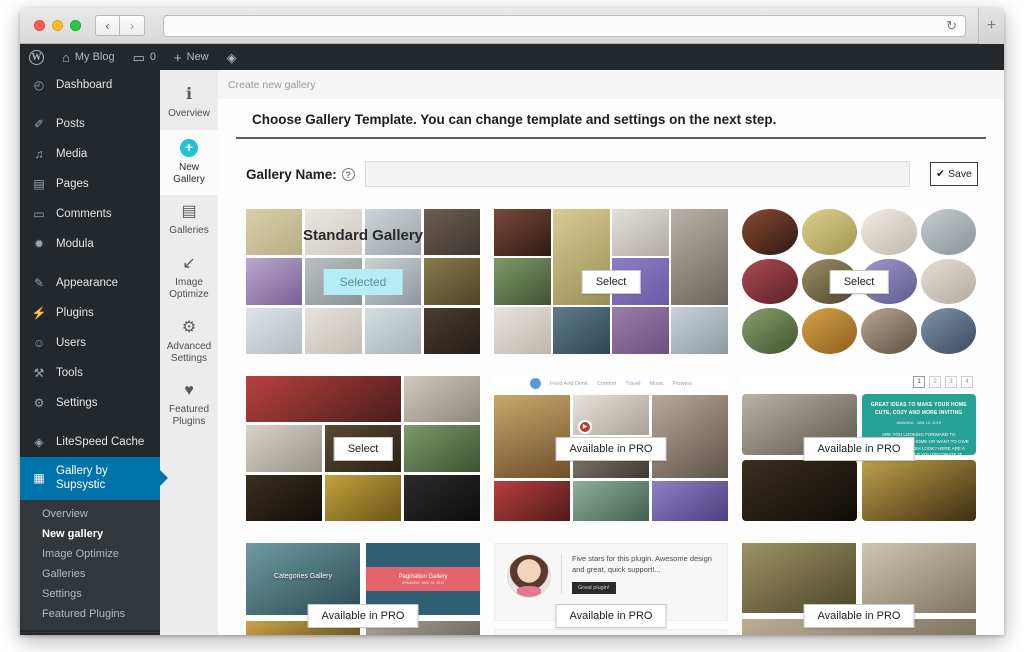 The width and height of the screenshot is (1024, 652). Describe the element at coordinates (189, 162) in the screenshot. I see `tab-new-gallery: + New Gallery` at that location.